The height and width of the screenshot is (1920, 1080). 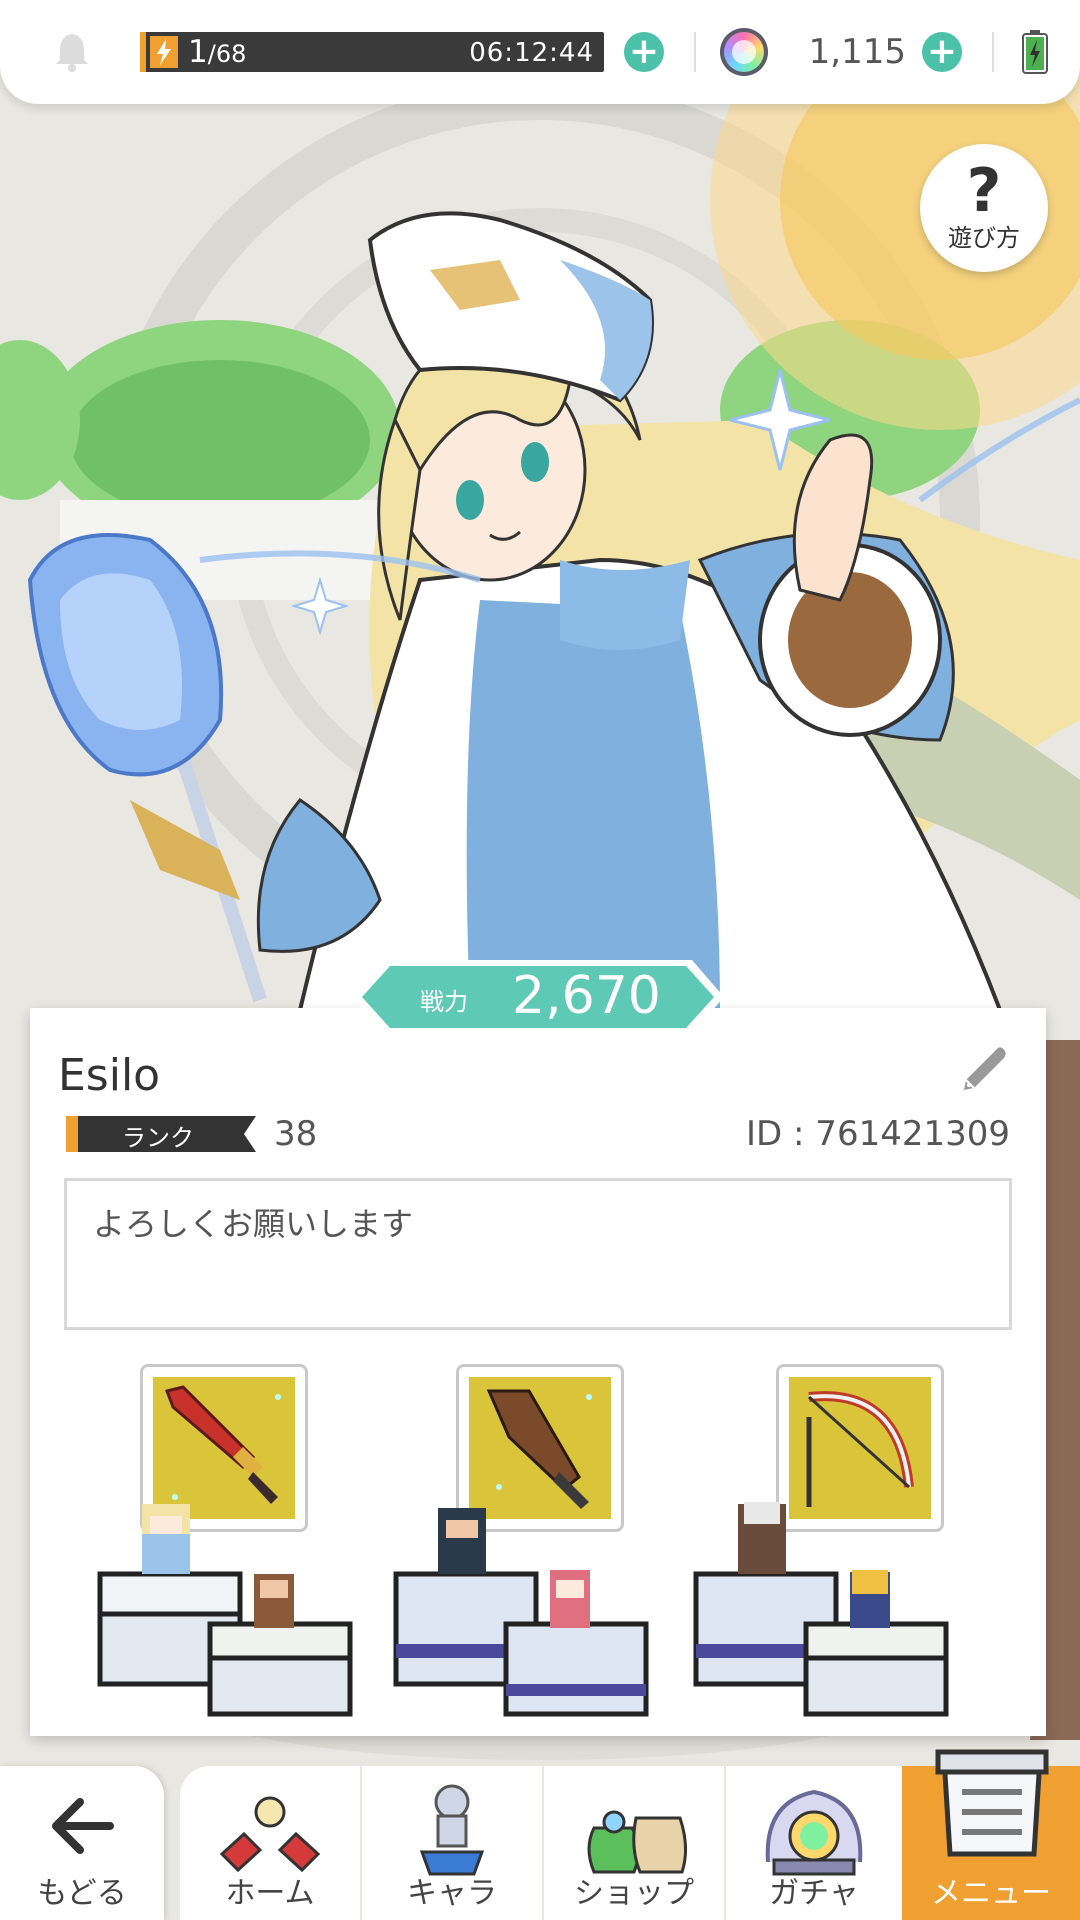 I want to click on add-gems-button: +, so click(x=942, y=52).